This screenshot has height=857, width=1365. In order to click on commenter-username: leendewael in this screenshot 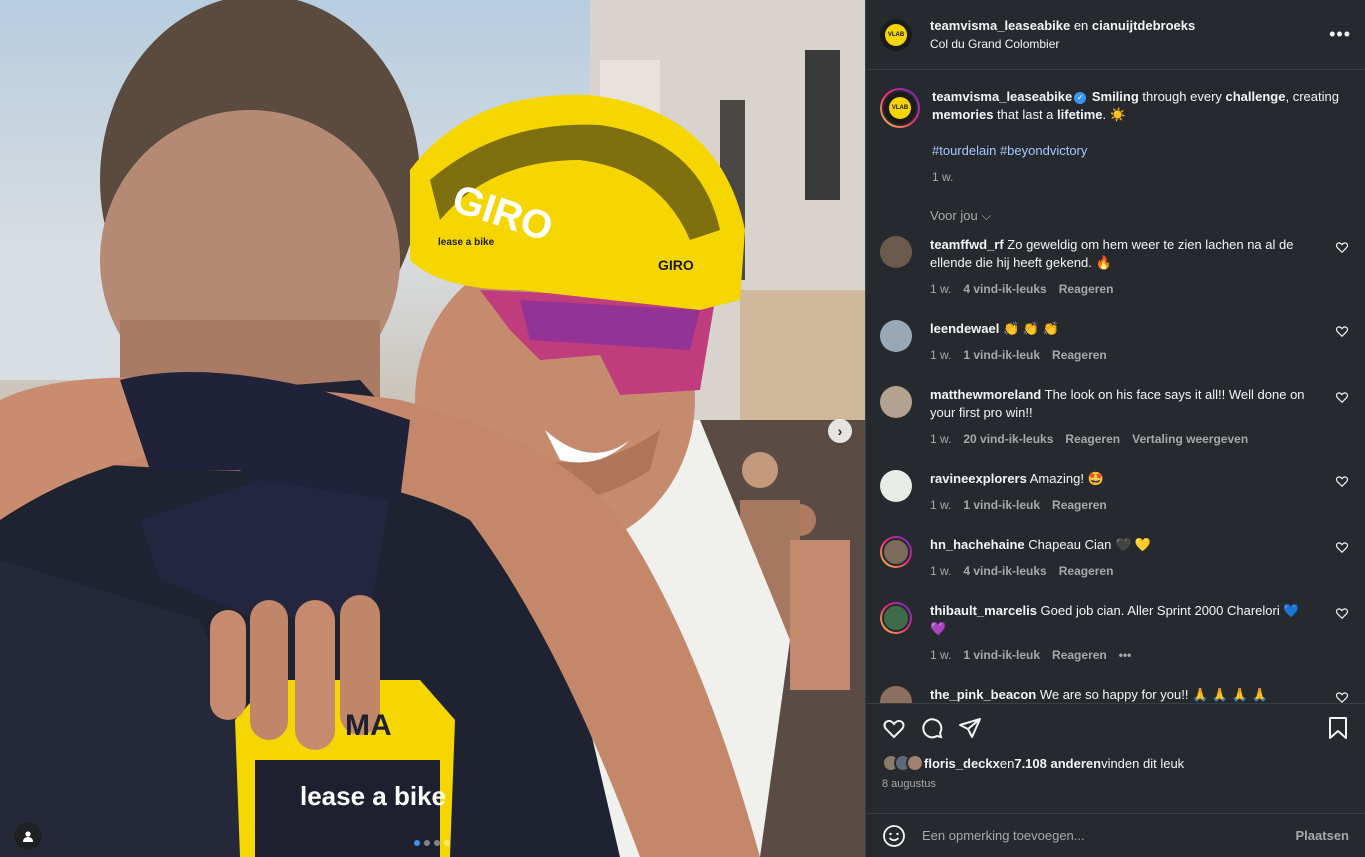, I will do `click(964, 328)`.